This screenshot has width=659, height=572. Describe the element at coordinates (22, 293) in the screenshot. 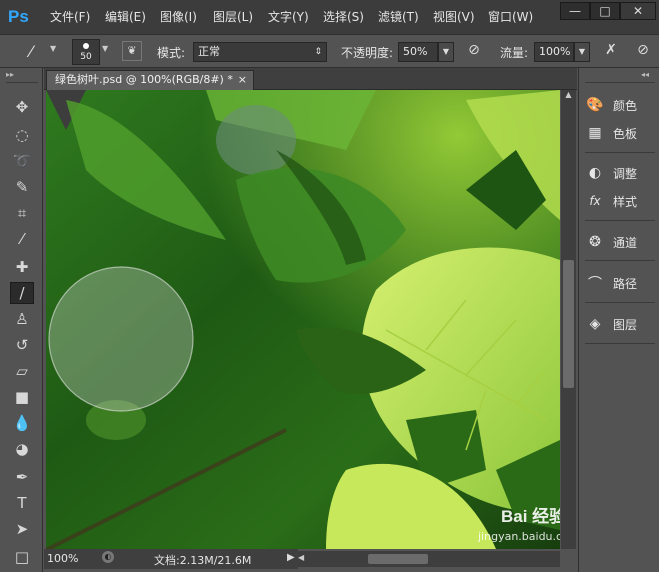

I see `brush-tool-icon: /` at that location.